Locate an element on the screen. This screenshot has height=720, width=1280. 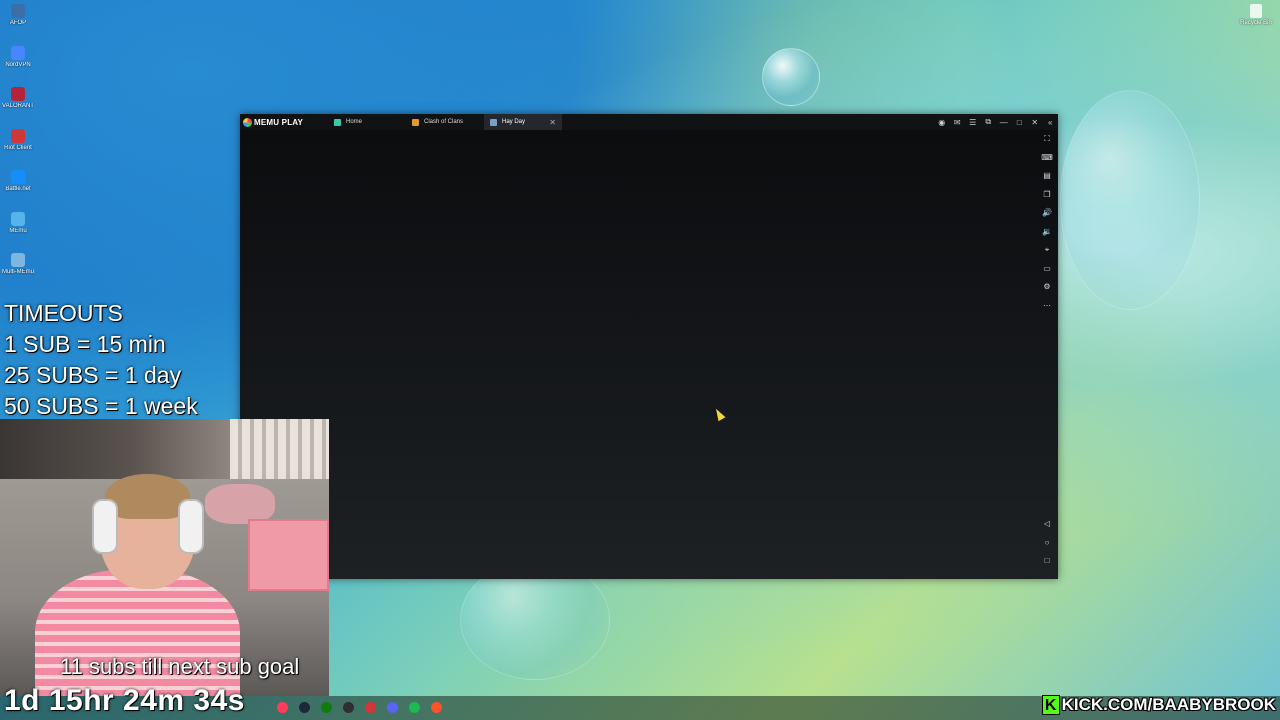
recycle-bin: Recycle Bin is located at coordinates (1256, 15).